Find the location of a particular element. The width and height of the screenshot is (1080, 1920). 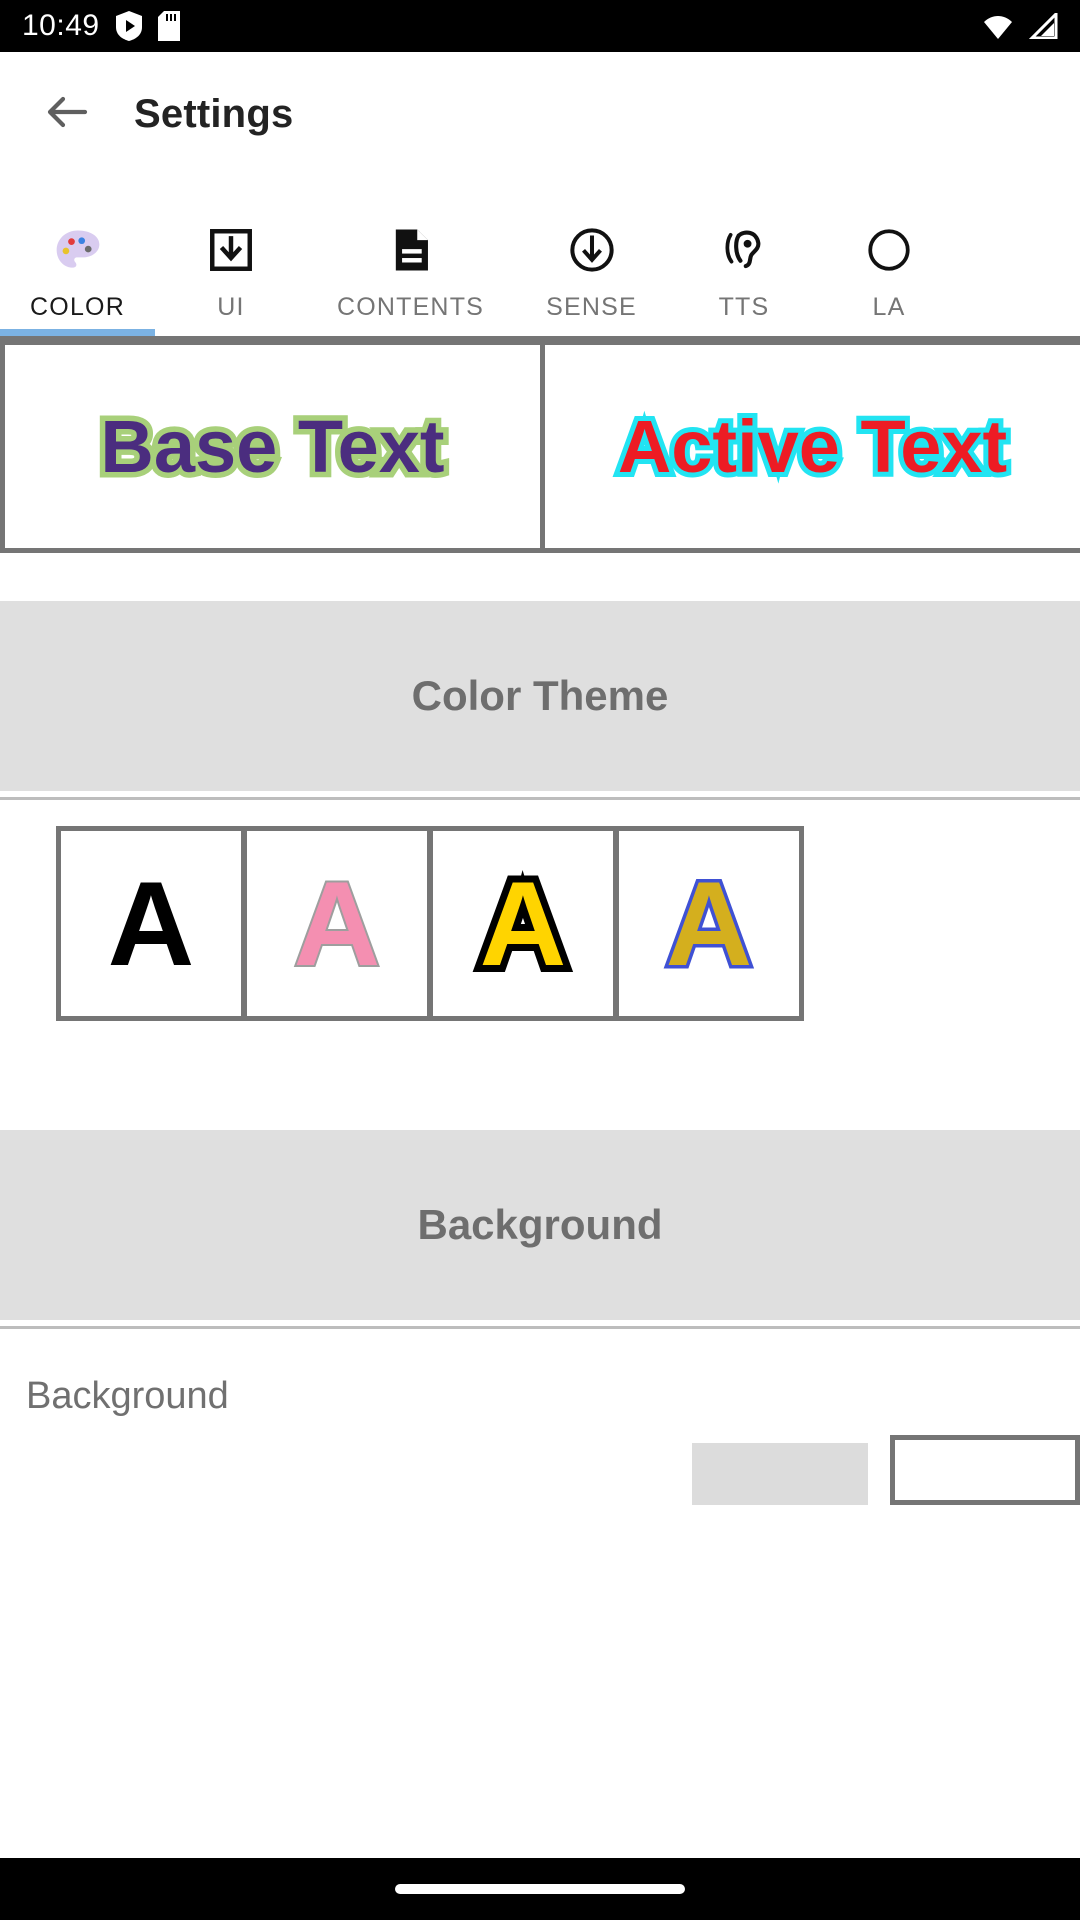

app-bar: Settings is located at coordinates (540, 114).